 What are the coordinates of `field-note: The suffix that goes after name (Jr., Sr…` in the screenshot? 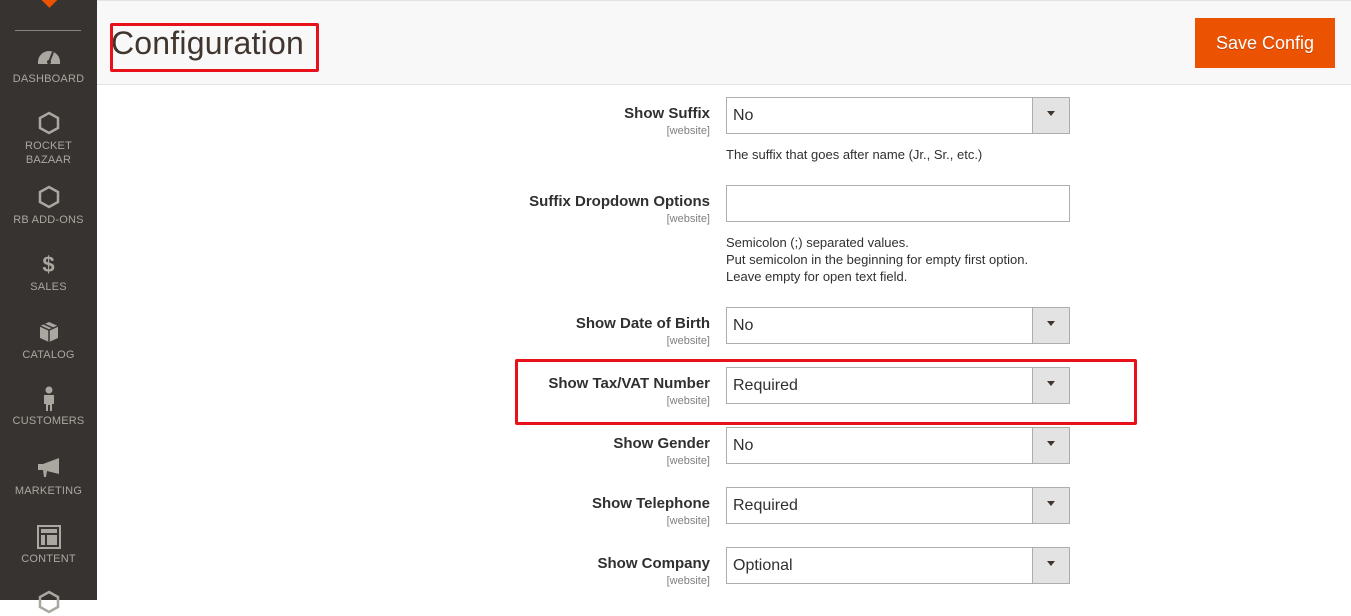 It's located at (854, 154).